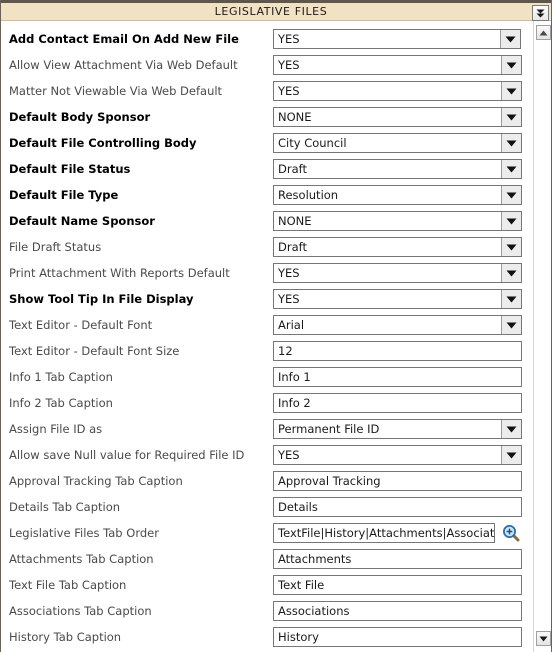  What do you see at coordinates (298, 637) in the screenshot?
I see `setting-value: History` at bounding box center [298, 637].